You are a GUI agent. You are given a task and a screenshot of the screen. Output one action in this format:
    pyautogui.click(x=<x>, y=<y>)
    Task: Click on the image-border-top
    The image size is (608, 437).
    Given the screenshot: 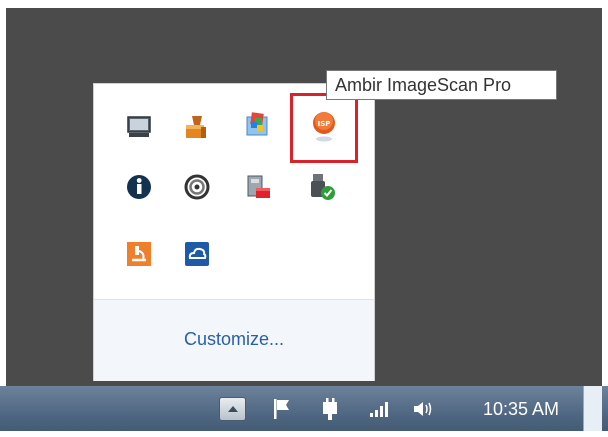 What is the action you would take?
    pyautogui.click(x=304, y=4)
    